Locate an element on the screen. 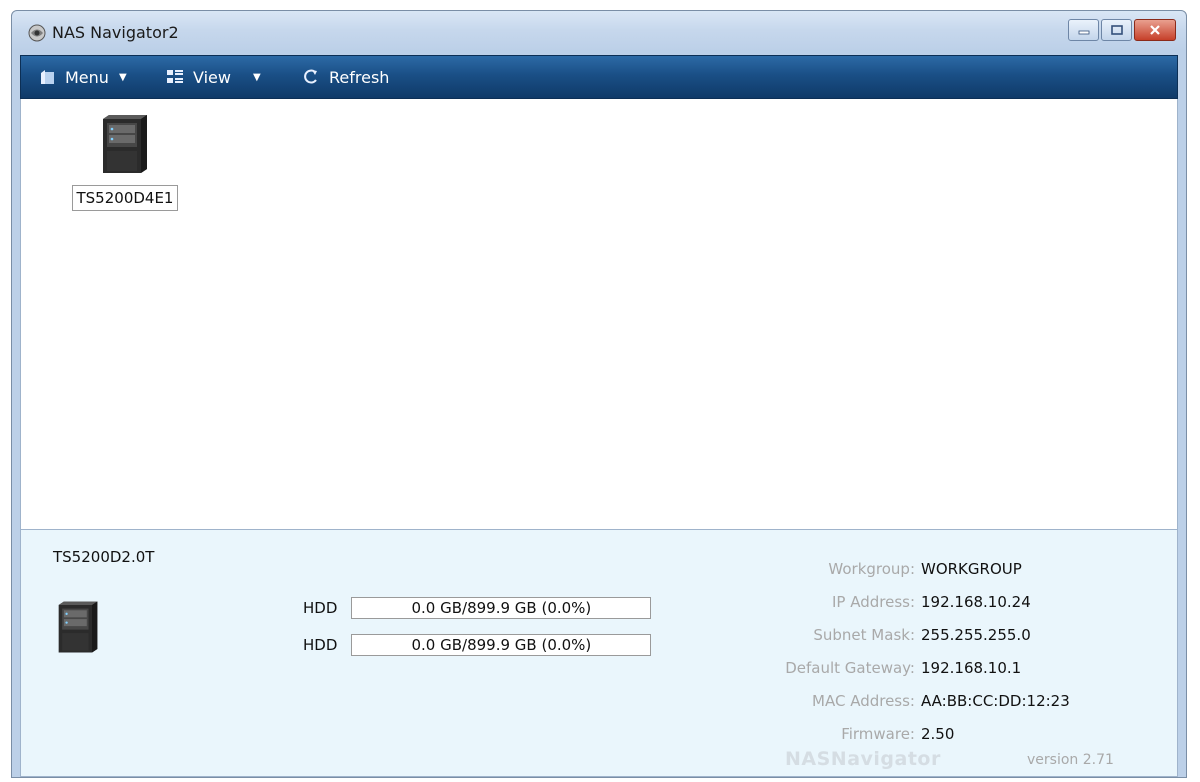 Image resolution: width=1200 pixels, height=782 pixels. view-button: View ▼ is located at coordinates (213, 77).